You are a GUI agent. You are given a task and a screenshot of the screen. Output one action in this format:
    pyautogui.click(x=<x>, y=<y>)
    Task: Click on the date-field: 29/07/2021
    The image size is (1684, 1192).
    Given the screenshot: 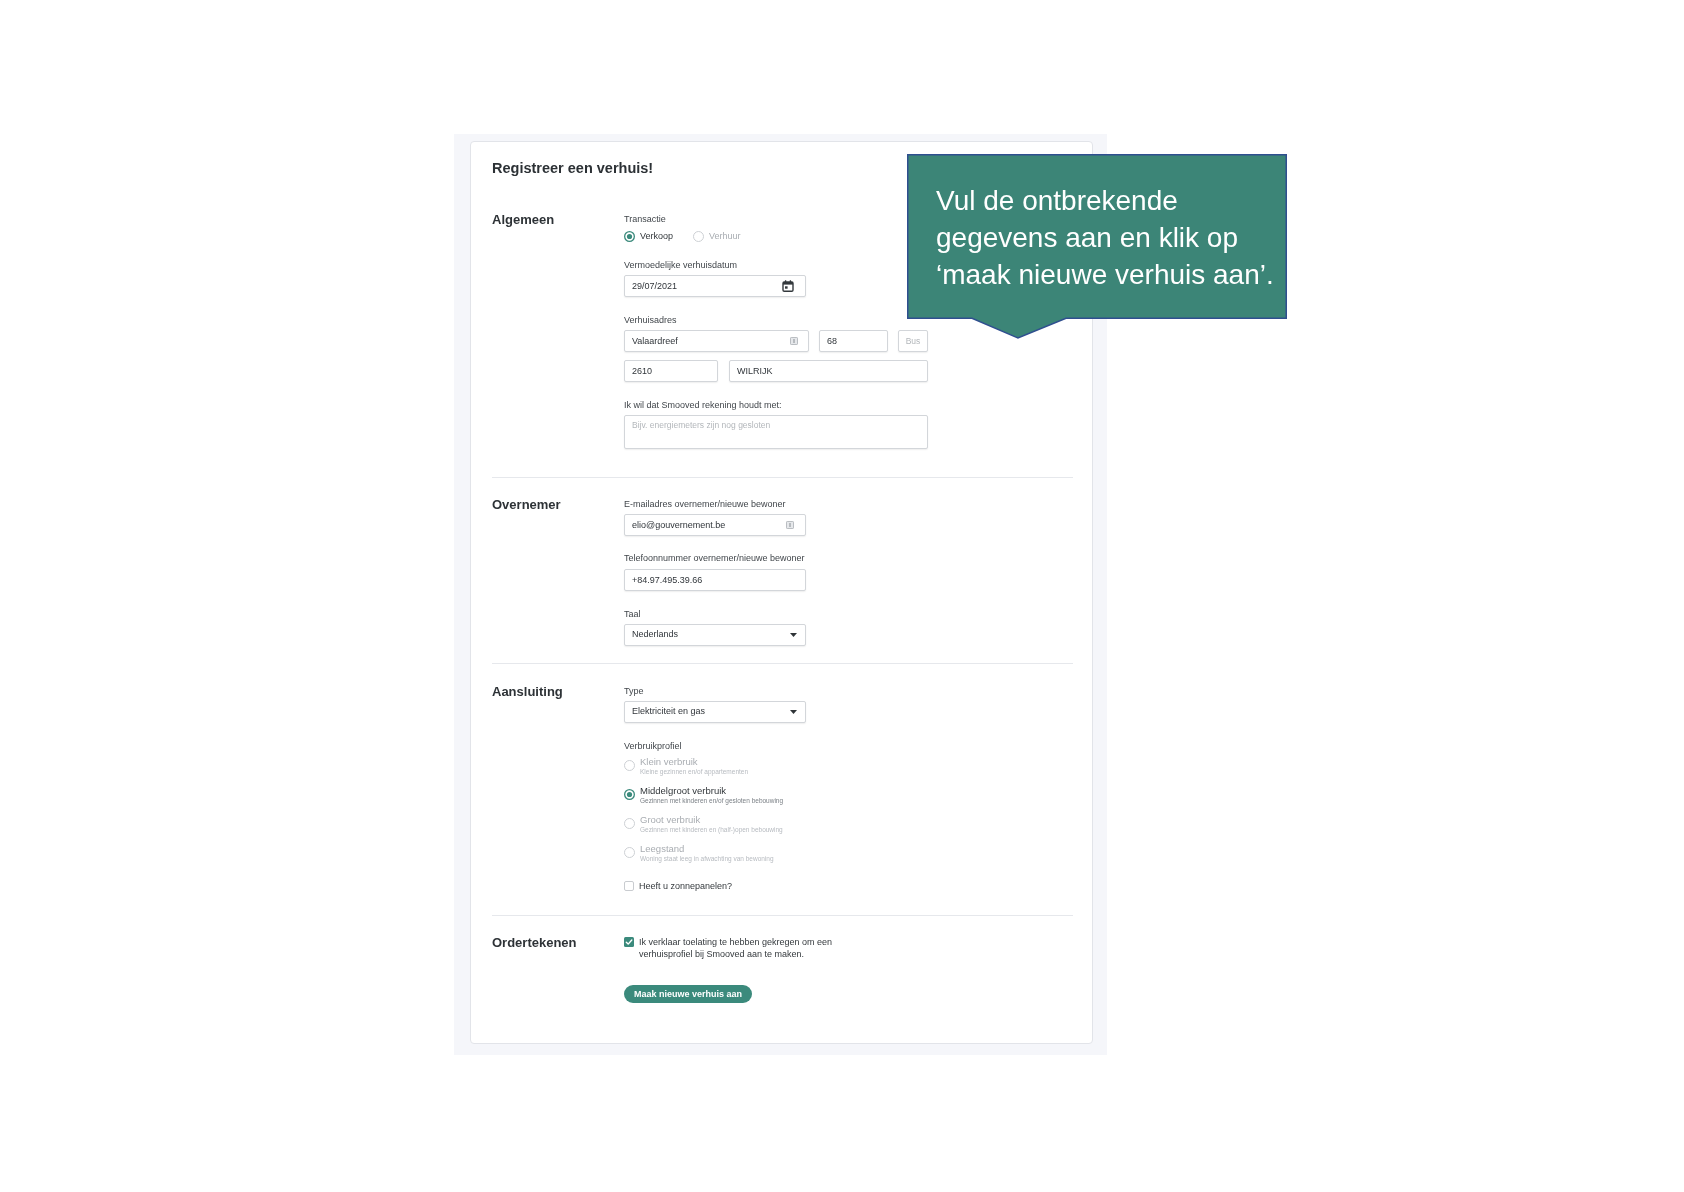 What is the action you would take?
    pyautogui.click(x=715, y=286)
    